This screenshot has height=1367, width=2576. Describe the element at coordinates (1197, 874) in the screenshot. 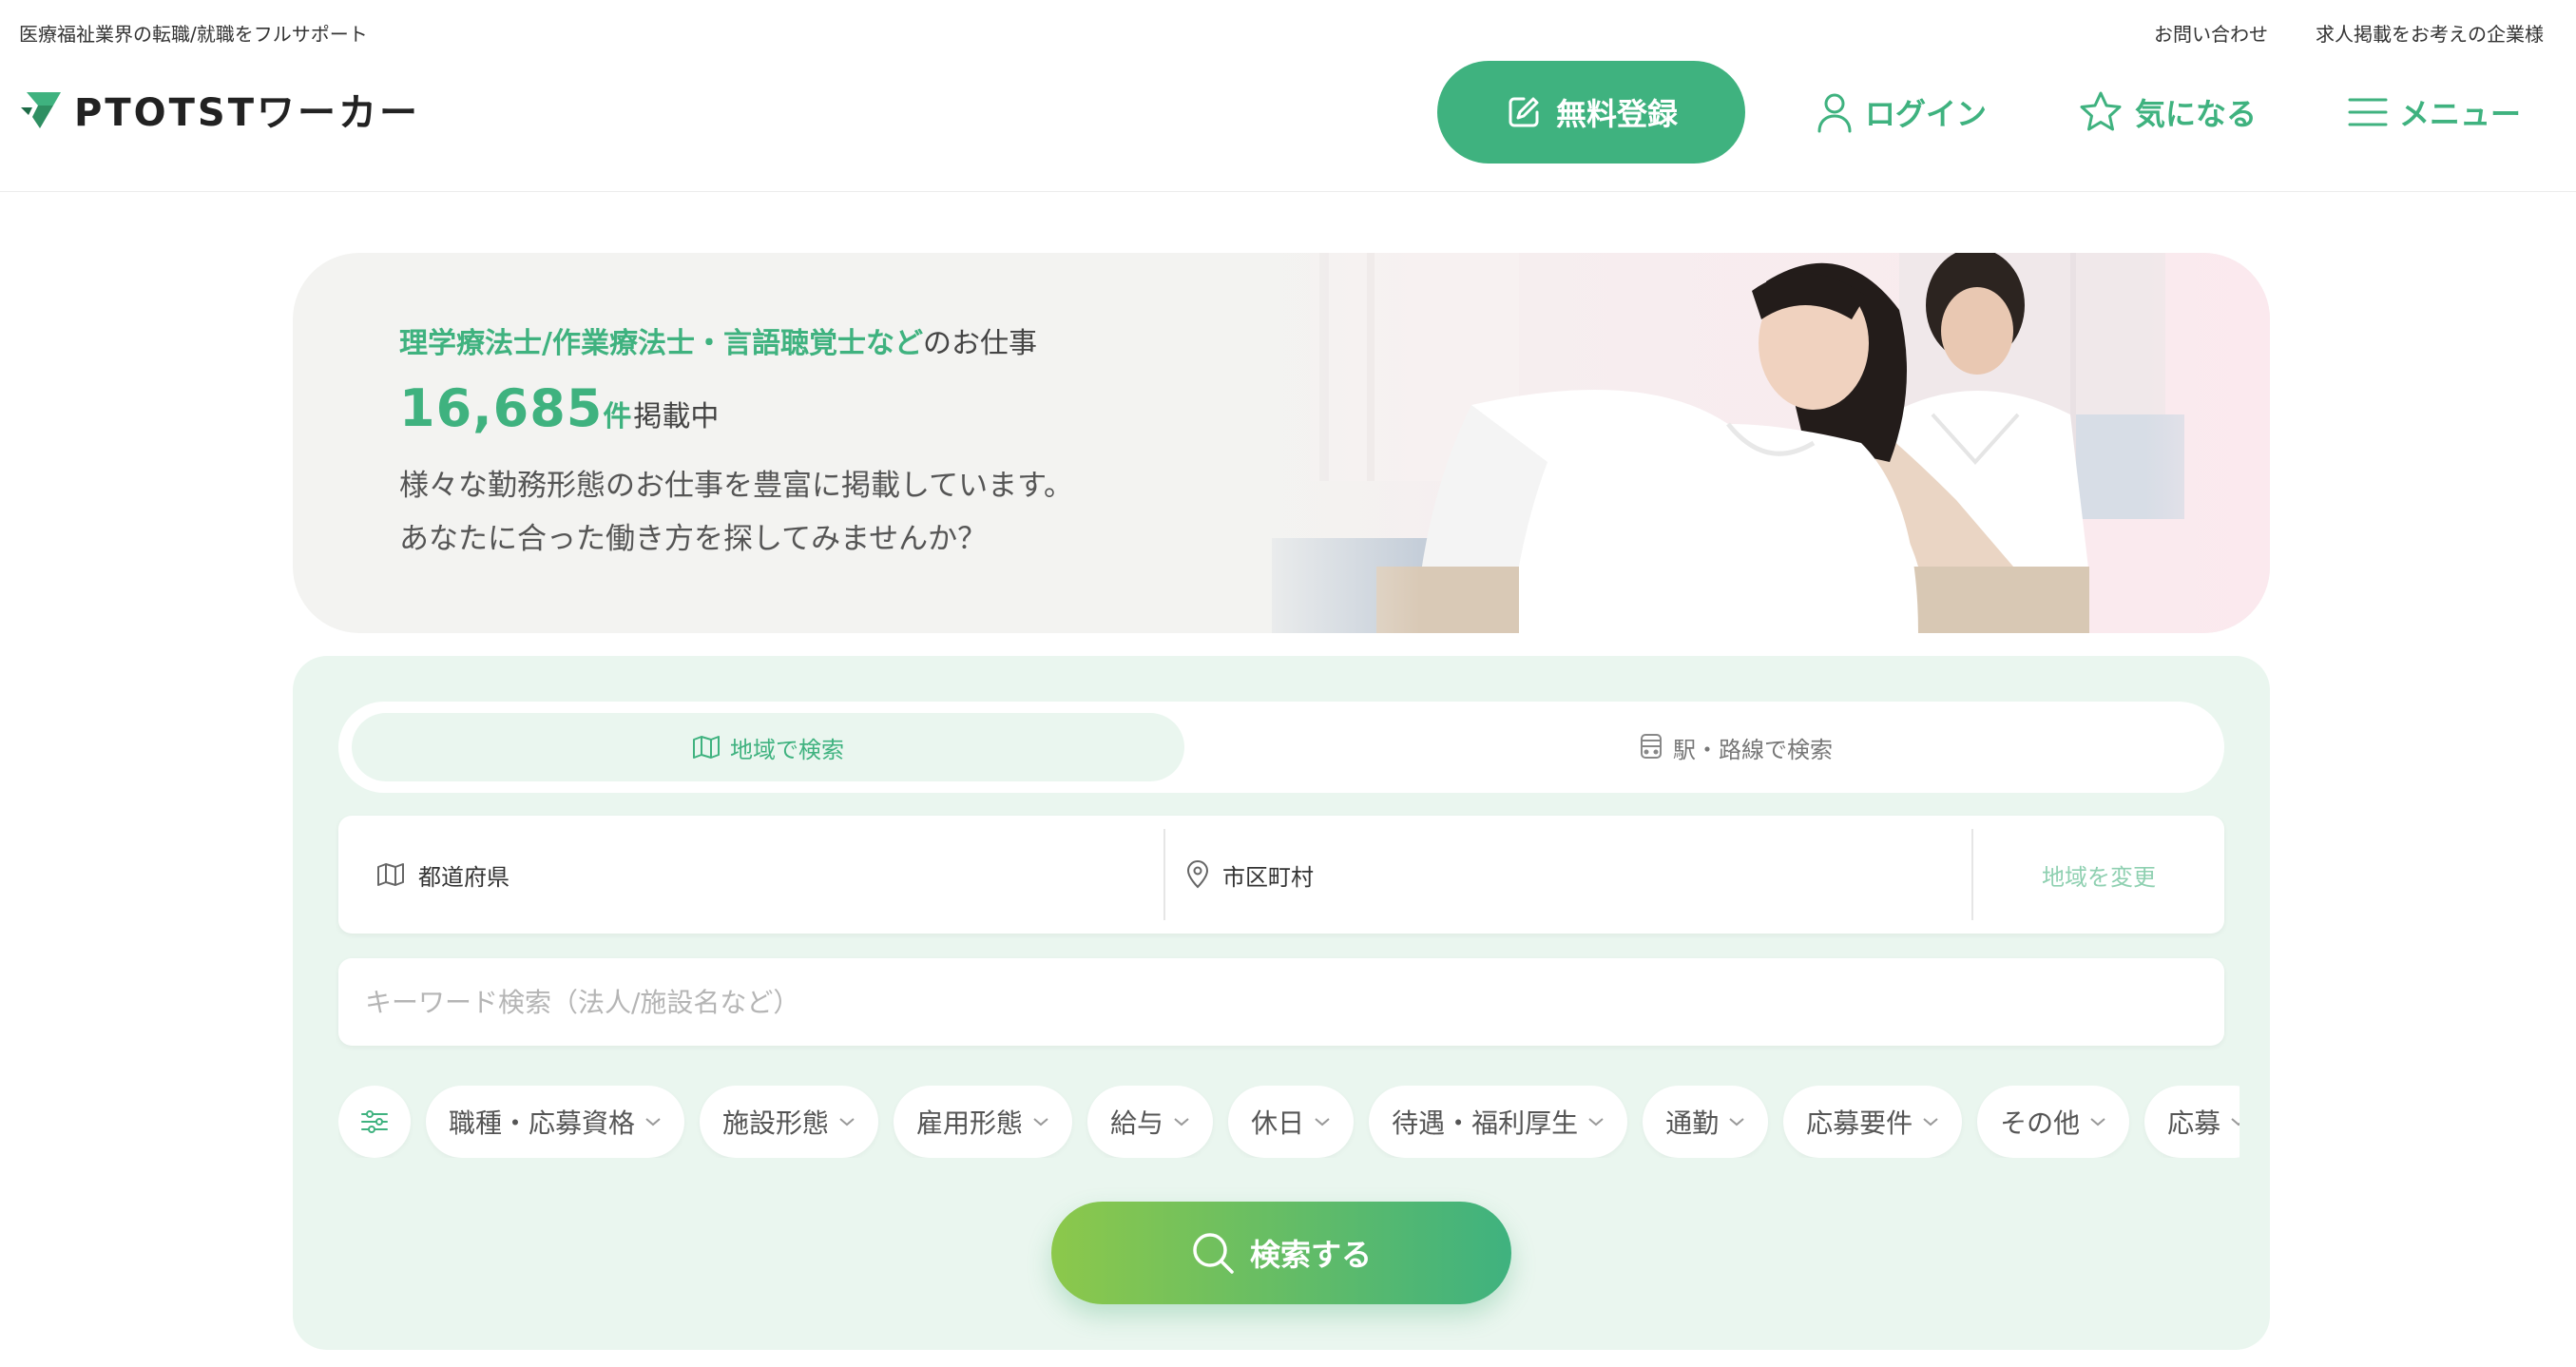

I see `location-pin-icon` at that location.